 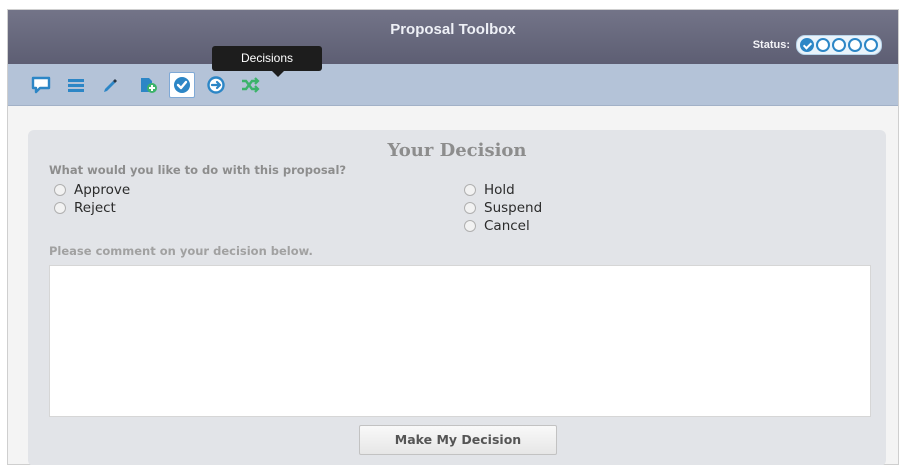 I want to click on comment-icon, so click(x=41, y=85).